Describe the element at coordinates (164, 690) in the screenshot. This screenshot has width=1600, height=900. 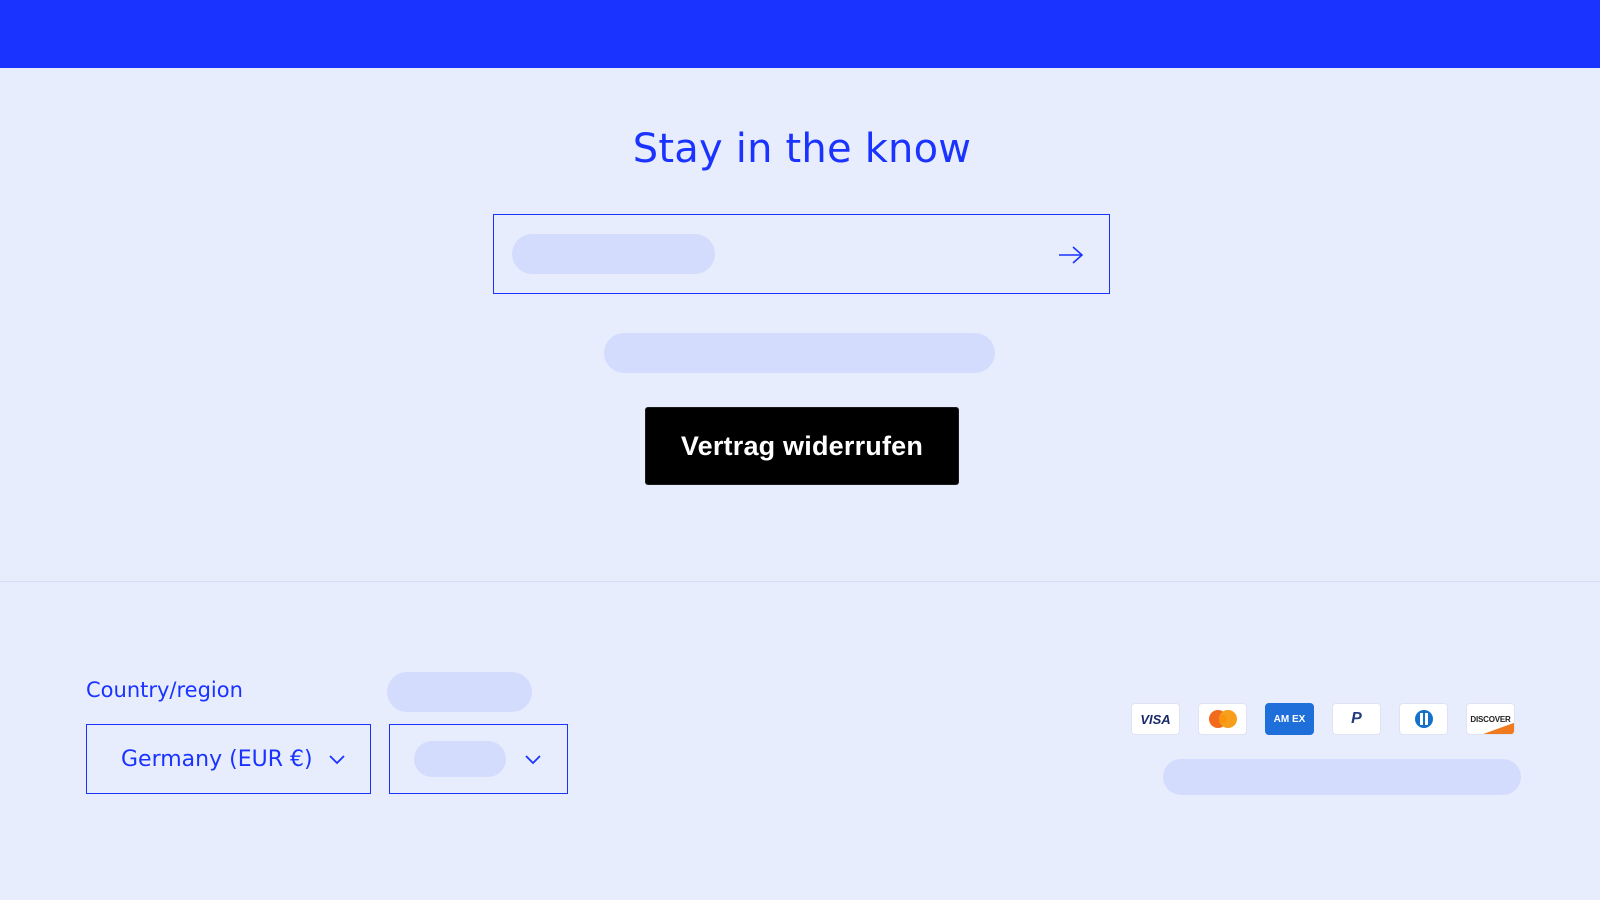
I see `country-region-label: Country/region` at that location.